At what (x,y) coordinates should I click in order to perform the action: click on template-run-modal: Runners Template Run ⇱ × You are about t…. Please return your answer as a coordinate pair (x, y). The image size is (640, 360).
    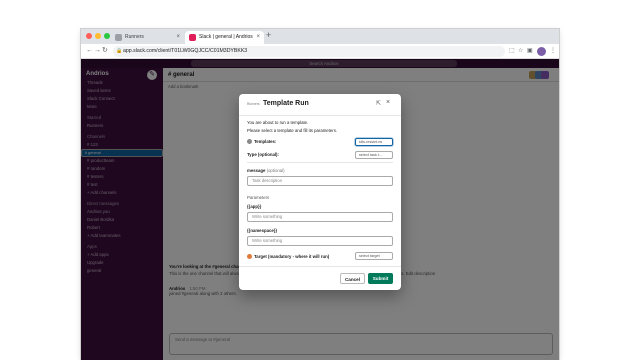
    Looking at the image, I should click on (320, 192).